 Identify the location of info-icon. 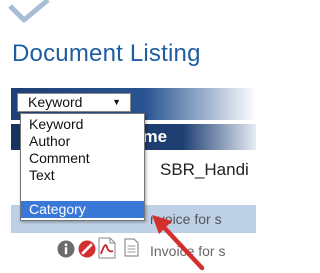
(66, 249).